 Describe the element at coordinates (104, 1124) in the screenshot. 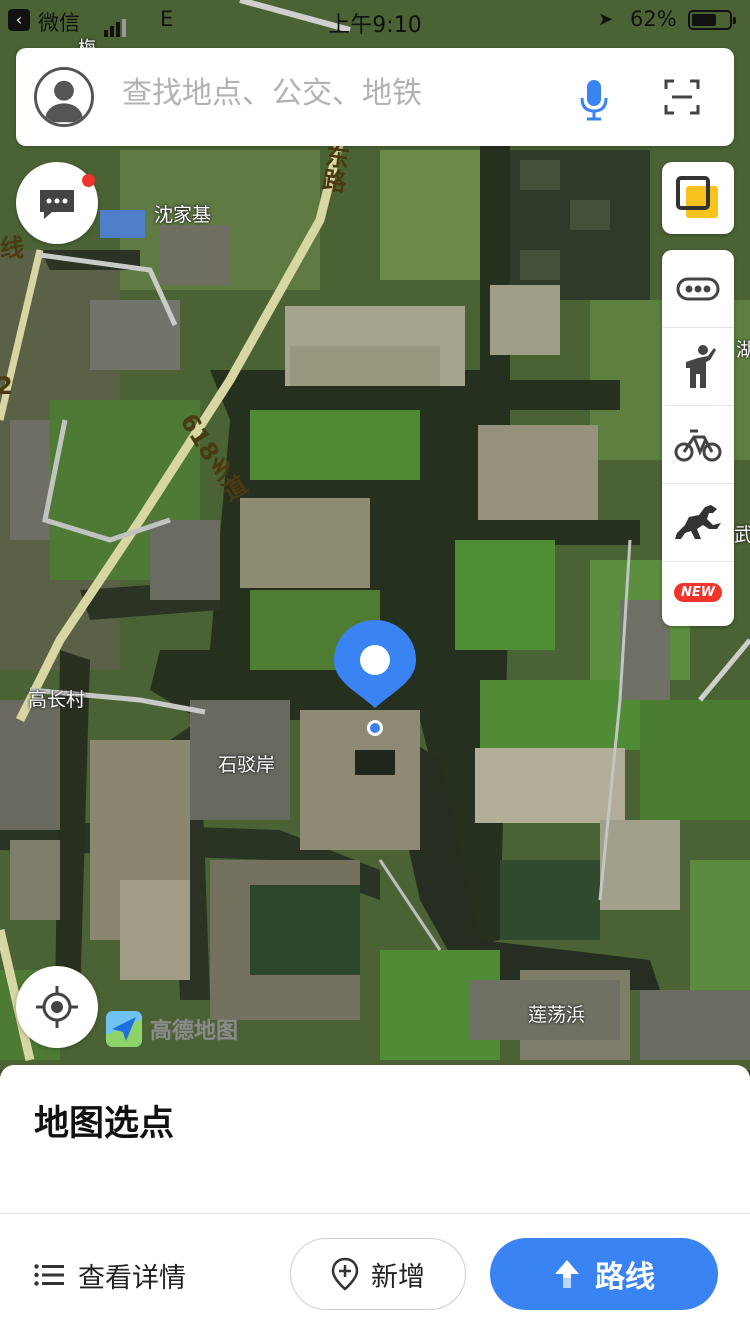

I see `page-title: 地图选点` at that location.